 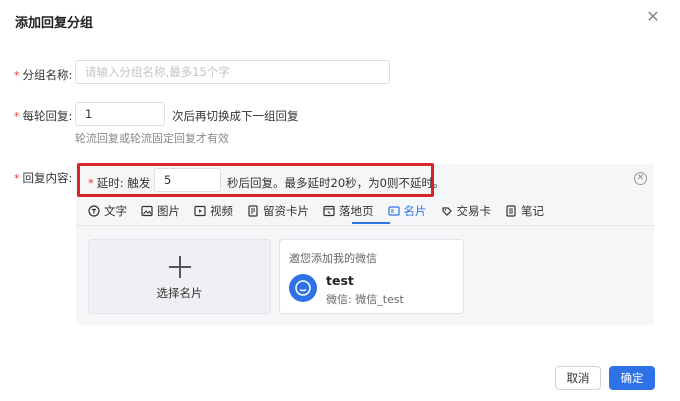 I want to click on business-card-icon, so click(x=393, y=211).